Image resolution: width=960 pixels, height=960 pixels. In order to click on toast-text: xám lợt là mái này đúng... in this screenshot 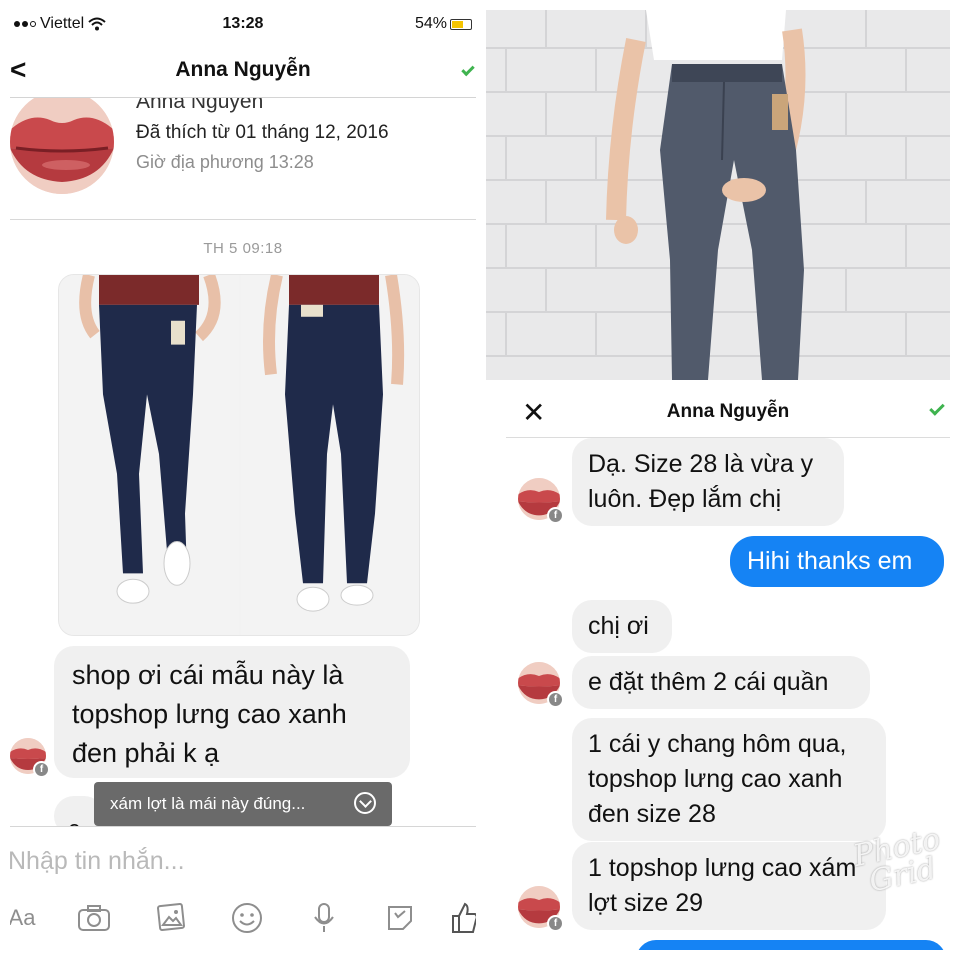, I will do `click(208, 803)`.